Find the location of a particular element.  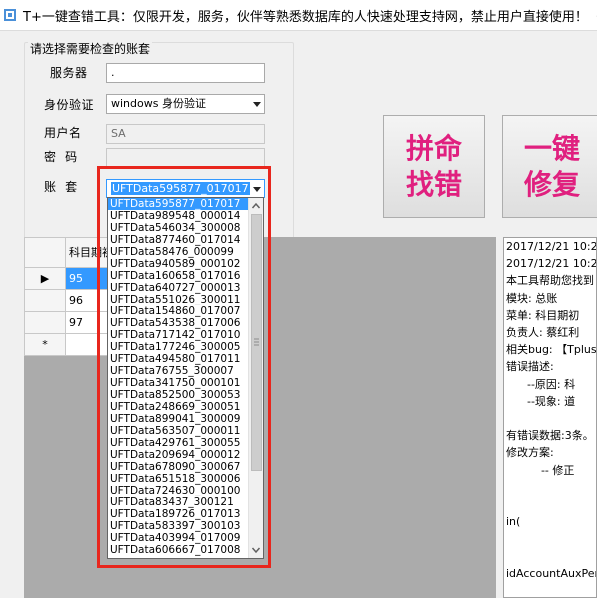

dropdown-item: UFTData83437_300121 is located at coordinates (179, 502).